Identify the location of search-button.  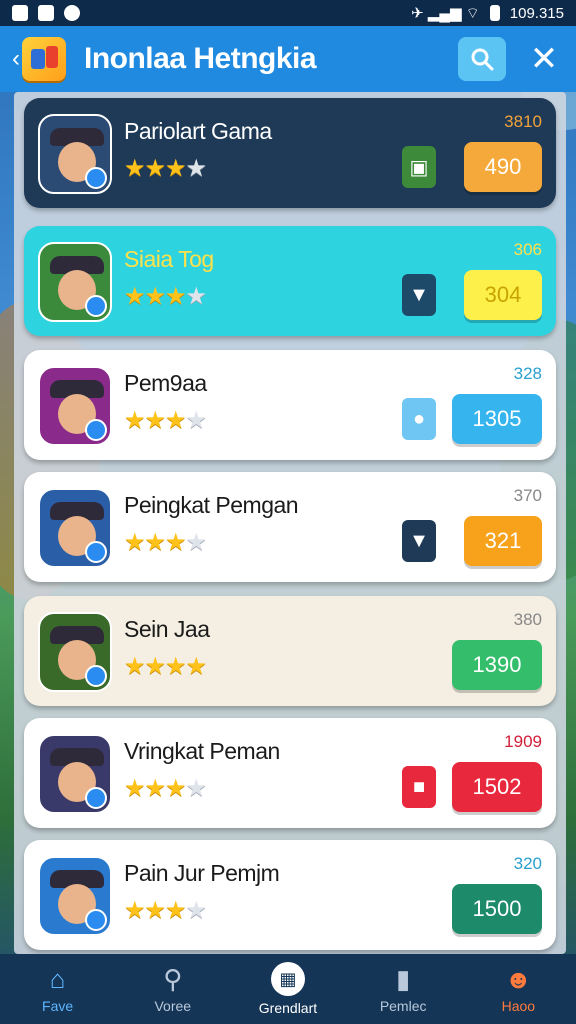
(482, 59).